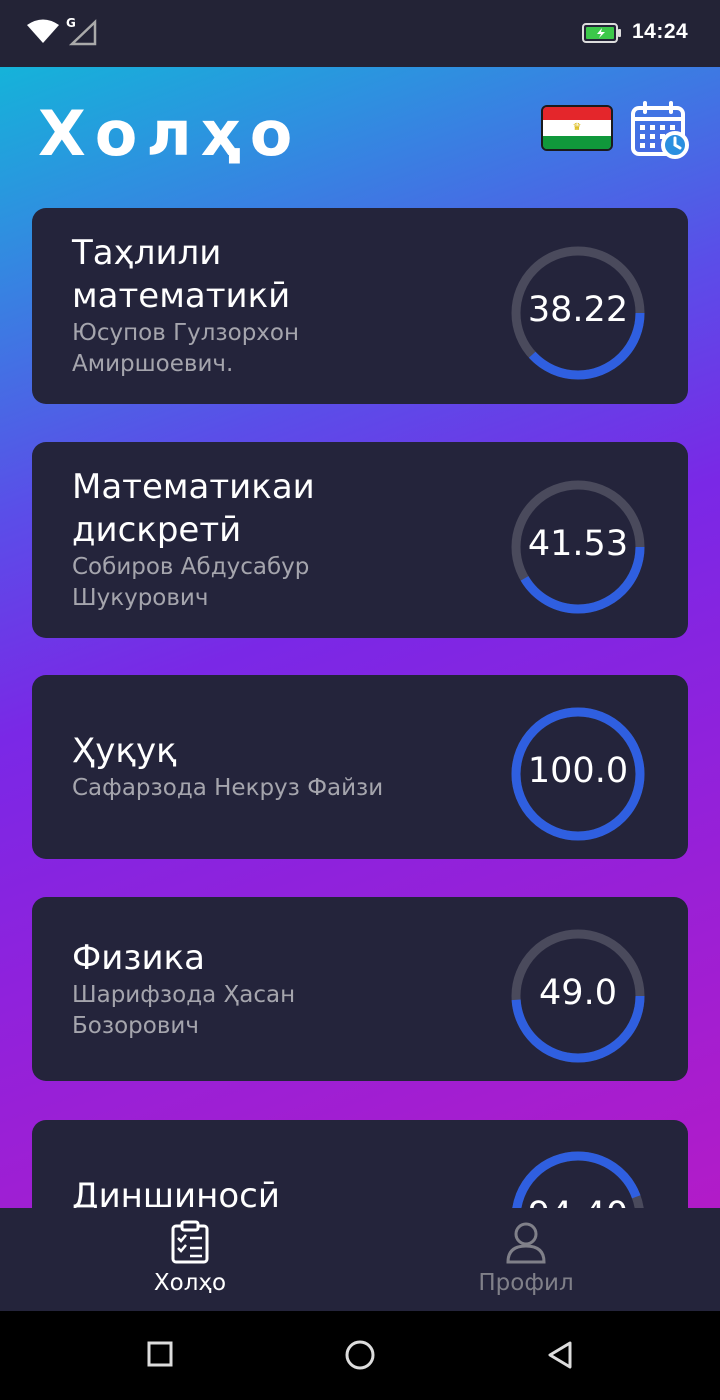 This screenshot has width=720, height=1400. I want to click on teacher-name: Шарифзода Ҳасан, so click(184, 995).